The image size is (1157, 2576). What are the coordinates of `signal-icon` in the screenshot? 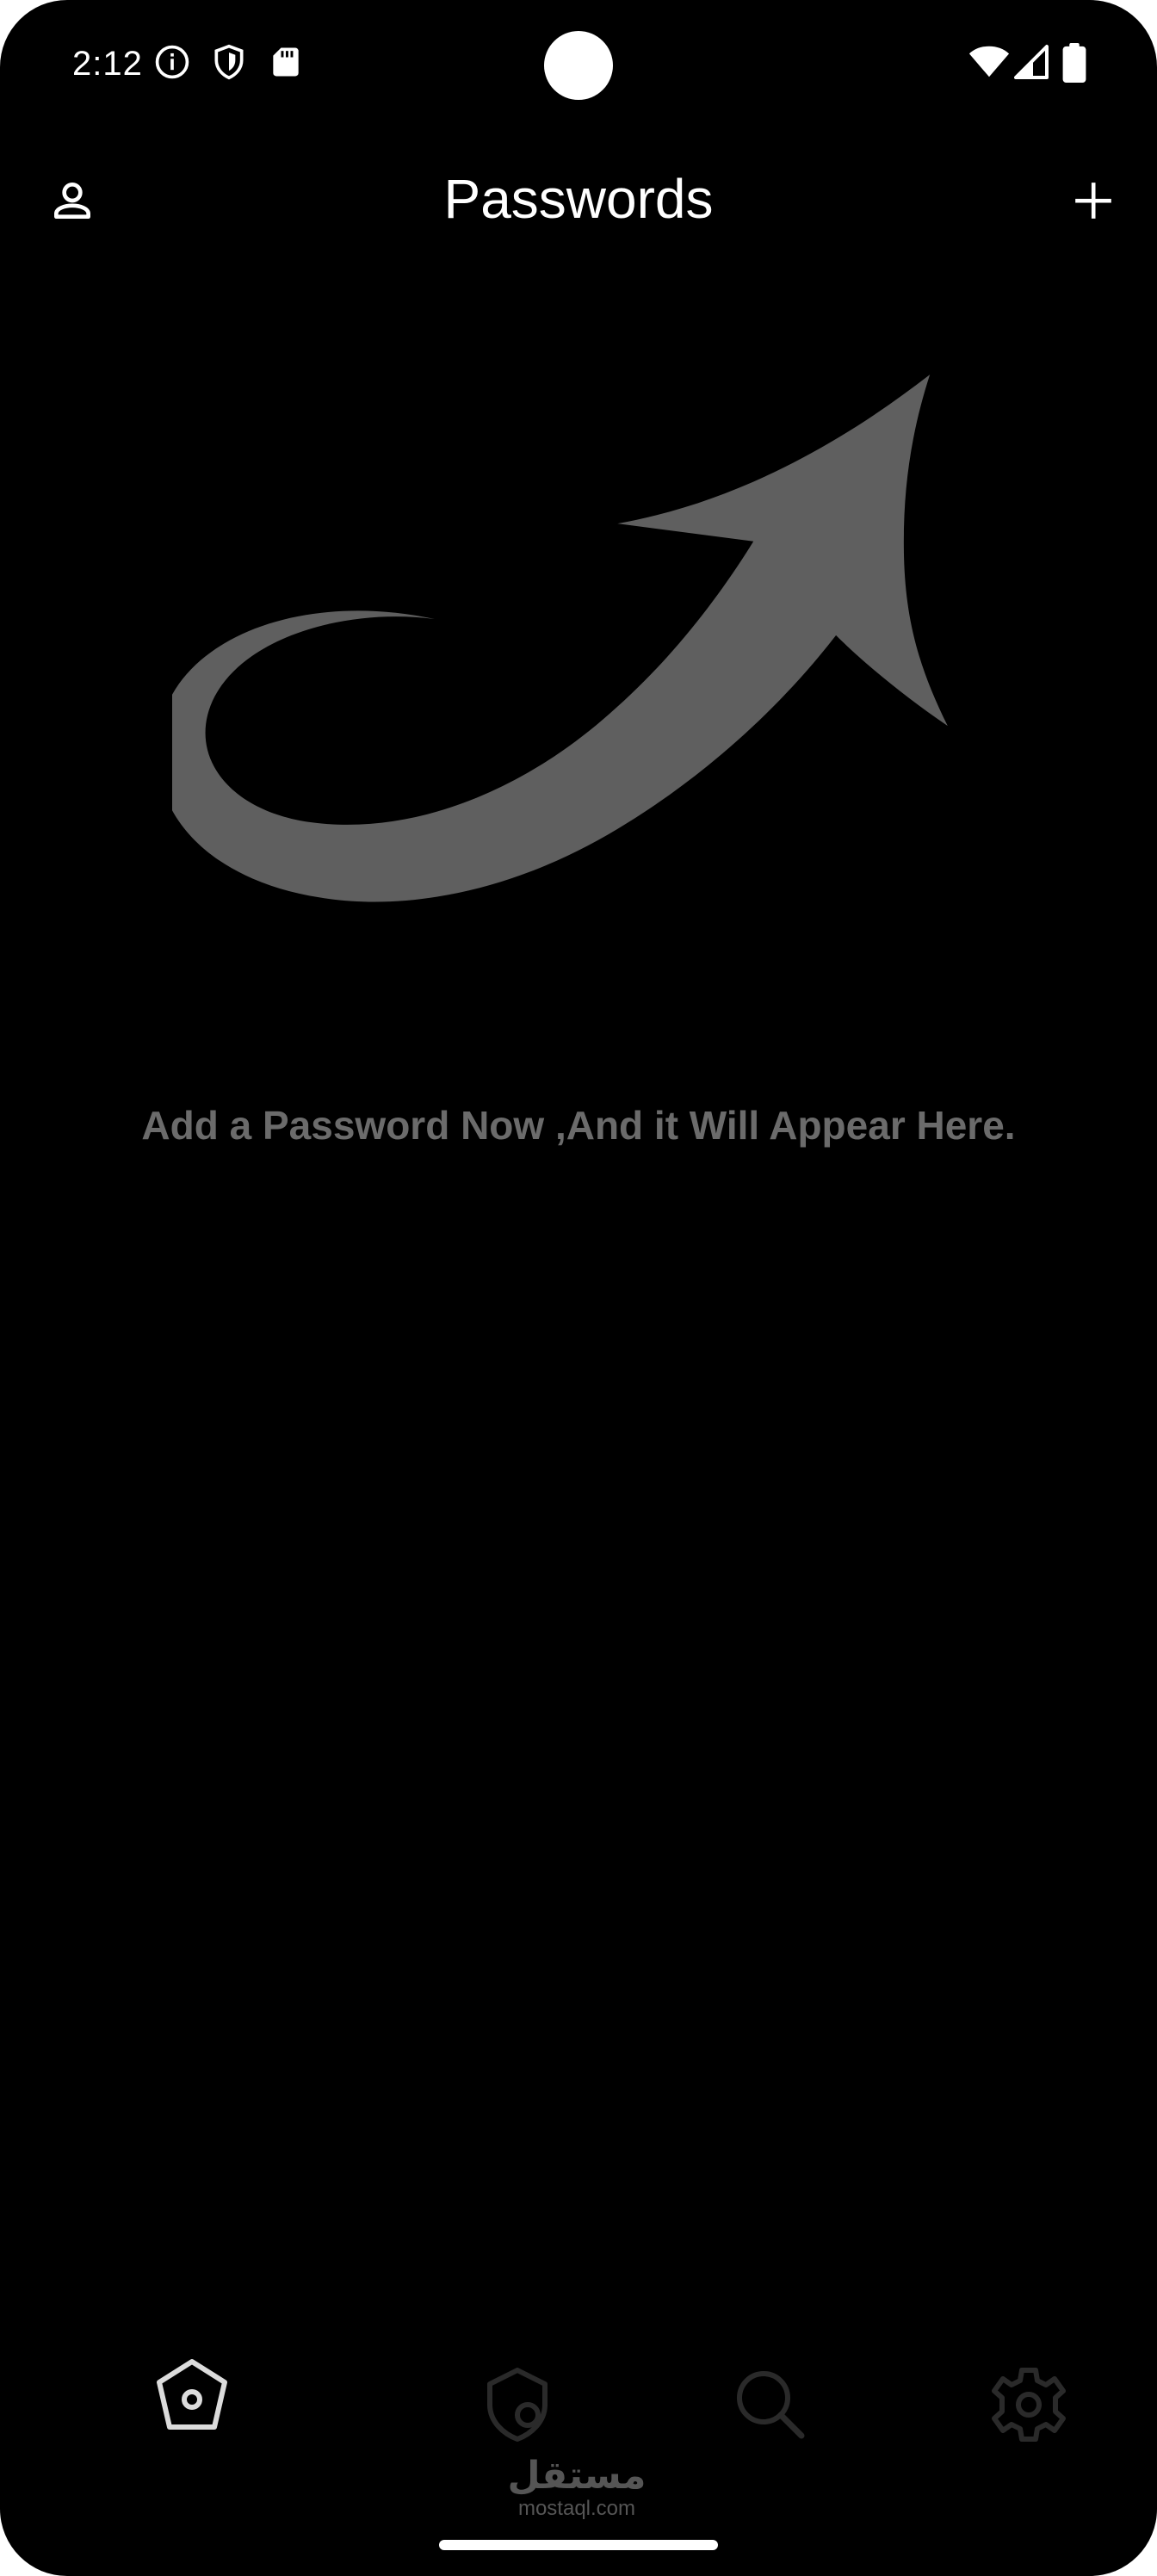 It's located at (1031, 64).